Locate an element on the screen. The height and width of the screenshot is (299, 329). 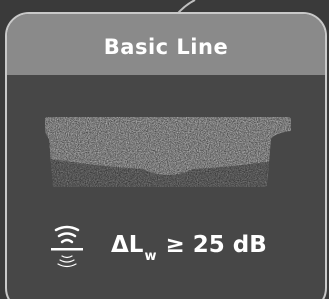
rating-subscript: w is located at coordinates (150, 256).